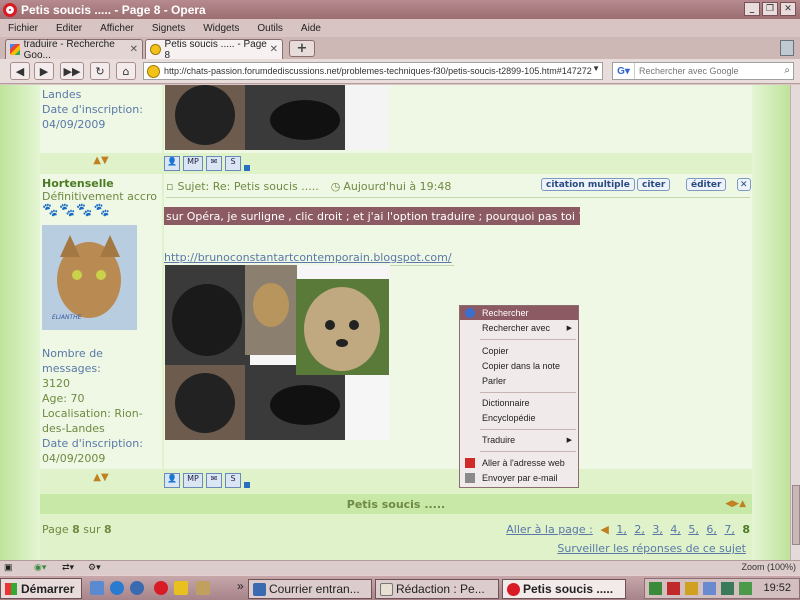 This screenshot has height=600, width=800. What do you see at coordinates (137, 588) in the screenshot?
I see `quicklaunch-firefox-icon` at bounding box center [137, 588].